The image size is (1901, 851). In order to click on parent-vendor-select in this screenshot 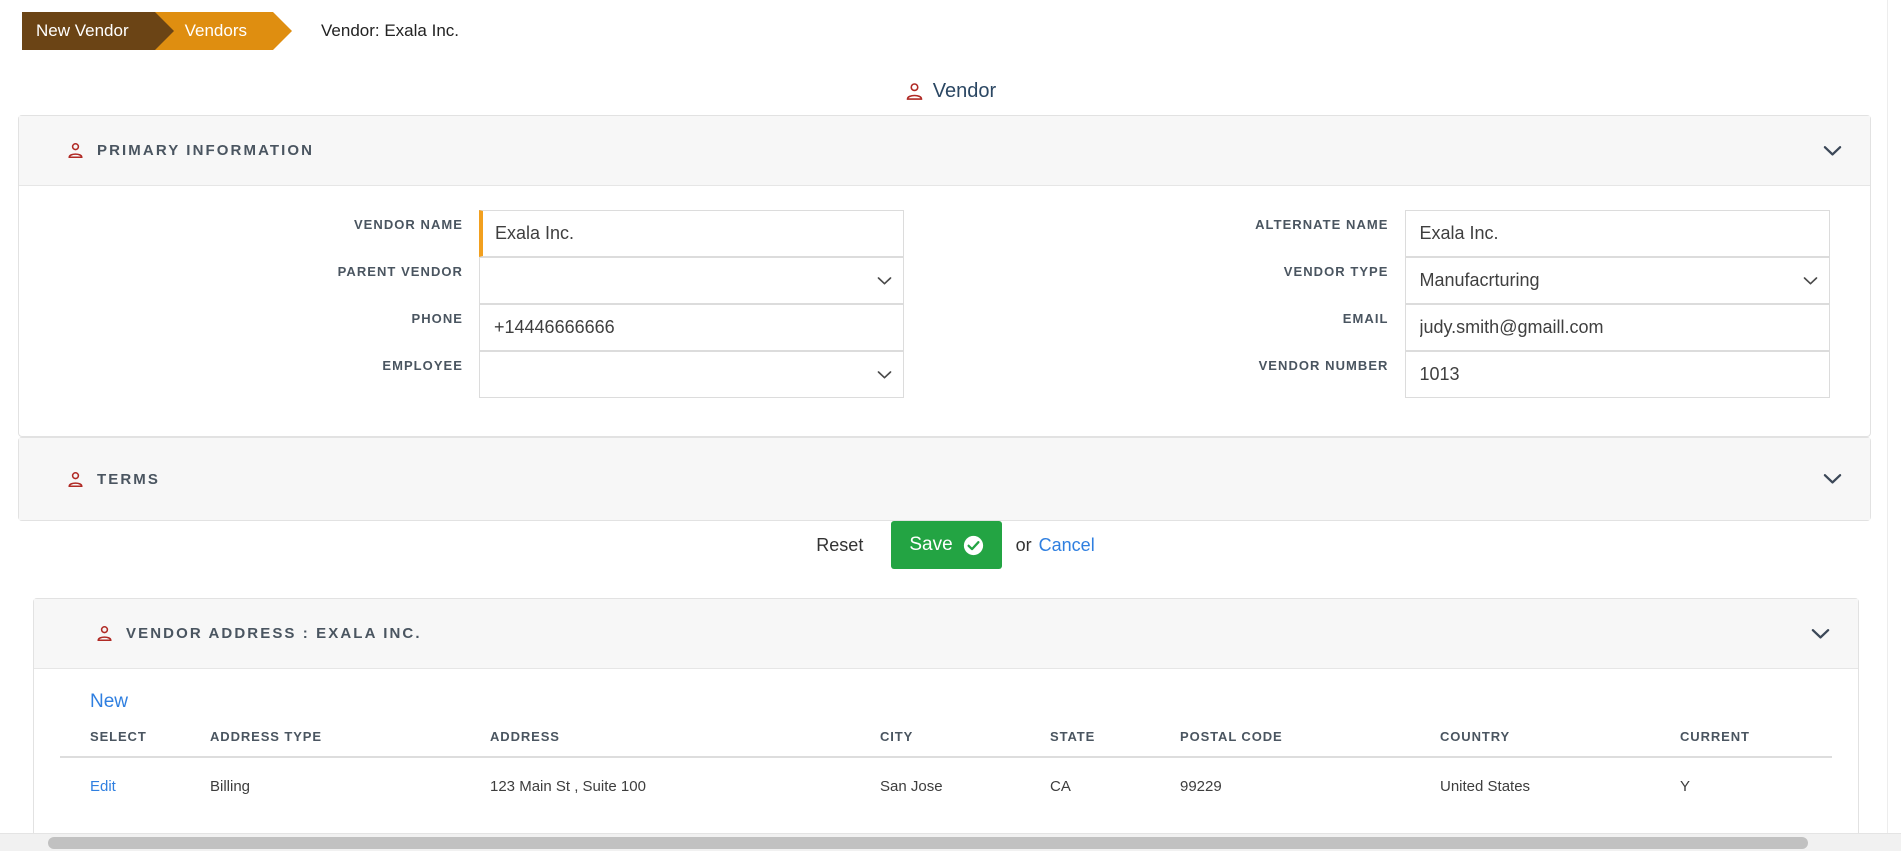, I will do `click(691, 280)`.